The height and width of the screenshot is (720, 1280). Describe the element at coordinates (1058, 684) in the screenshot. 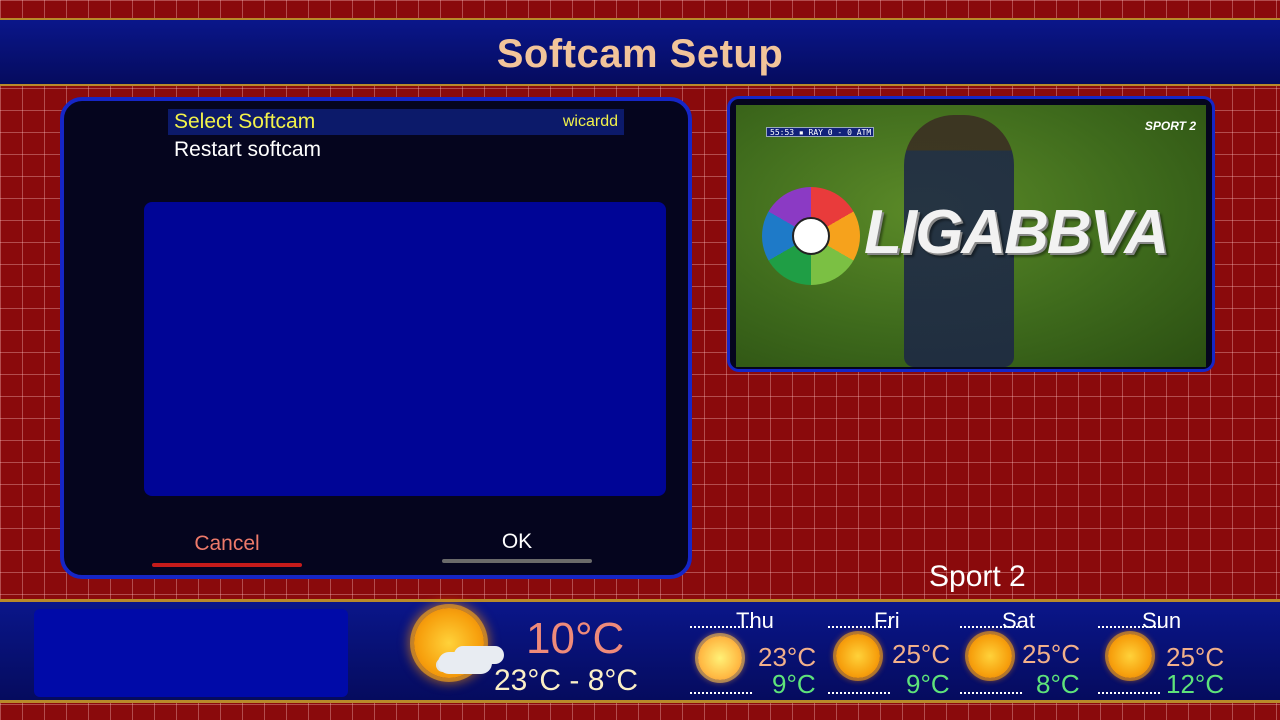

I see `forecast-low: 8°C` at that location.